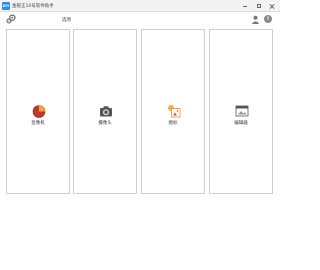  What do you see at coordinates (173, 123) in the screenshot?
I see `panel-label: 图标` at bounding box center [173, 123].